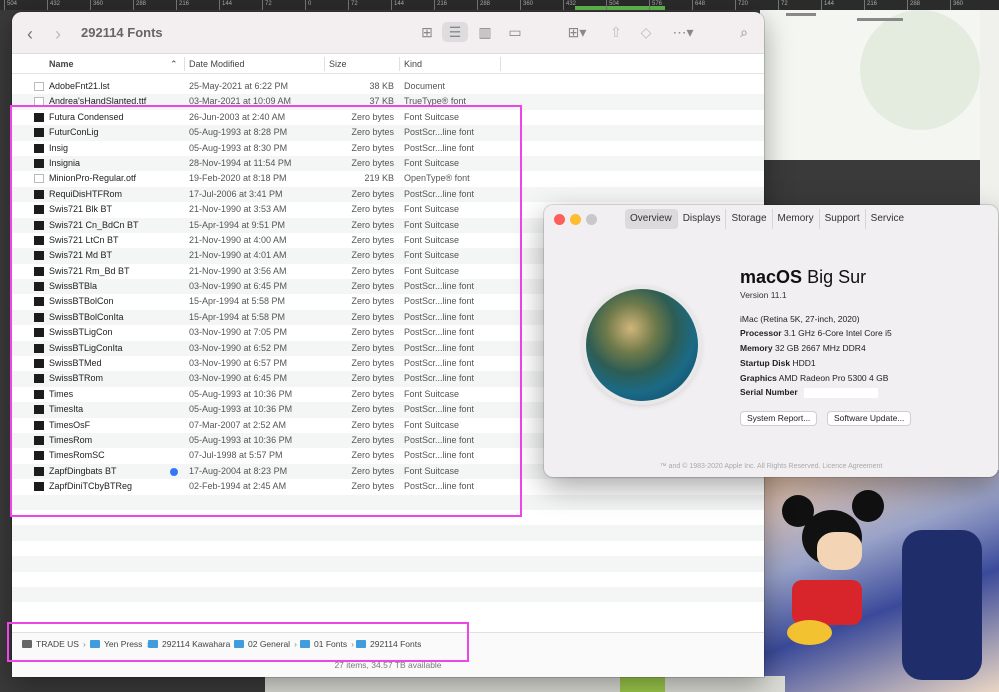 This screenshot has height=692, width=999. I want to click on tab-storage: Storage, so click(749, 219).